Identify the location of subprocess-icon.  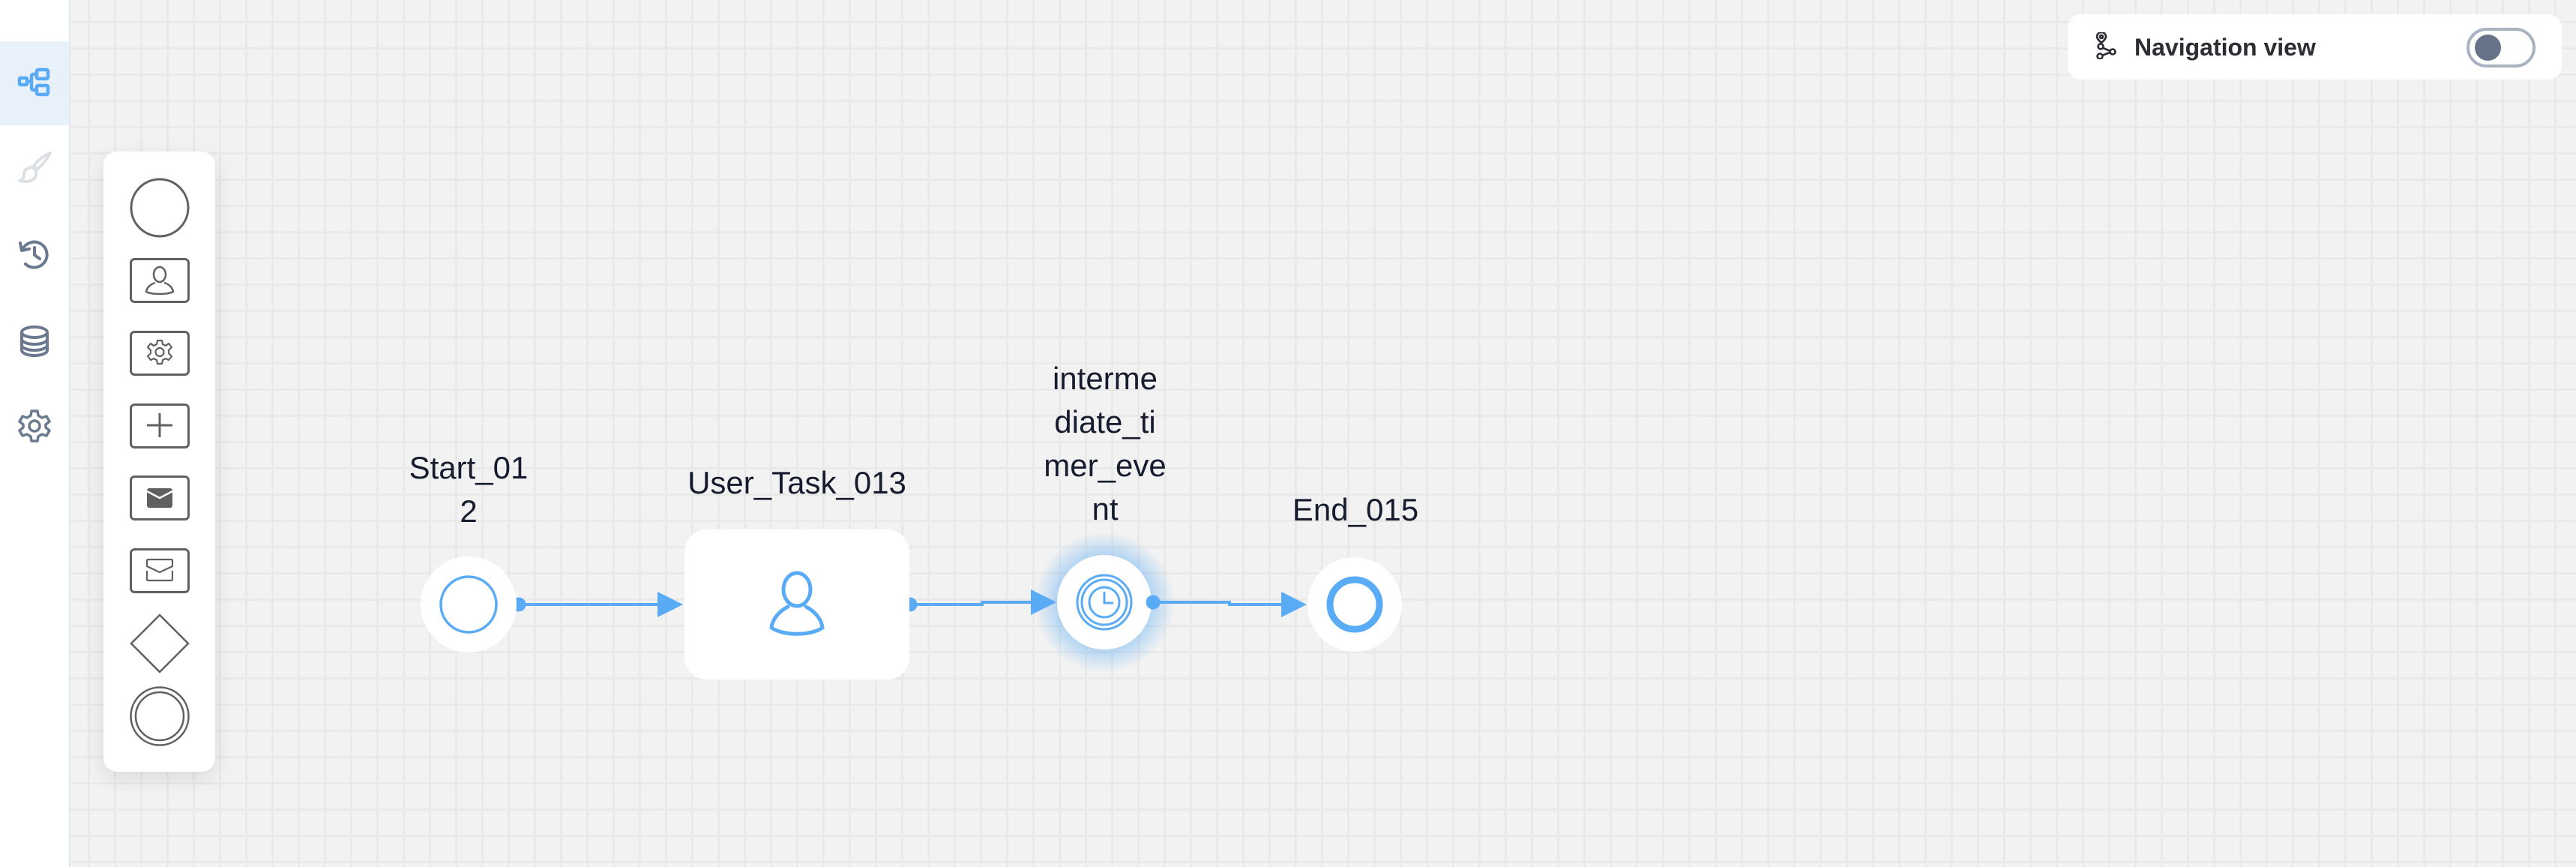
(160, 426).